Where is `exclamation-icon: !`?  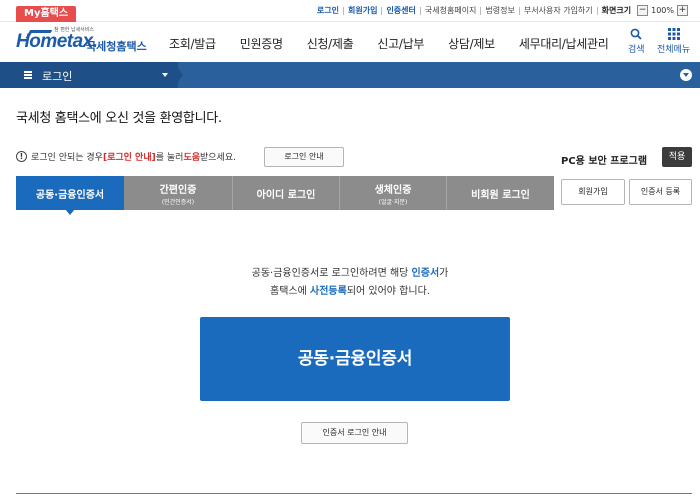 exclamation-icon: ! is located at coordinates (21, 156).